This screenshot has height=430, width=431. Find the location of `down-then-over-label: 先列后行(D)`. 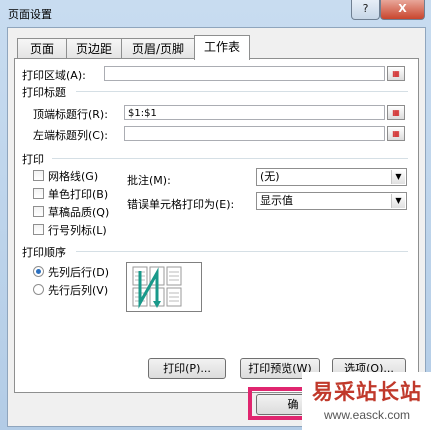

down-then-over-label: 先列后行(D) is located at coordinates (79, 272).